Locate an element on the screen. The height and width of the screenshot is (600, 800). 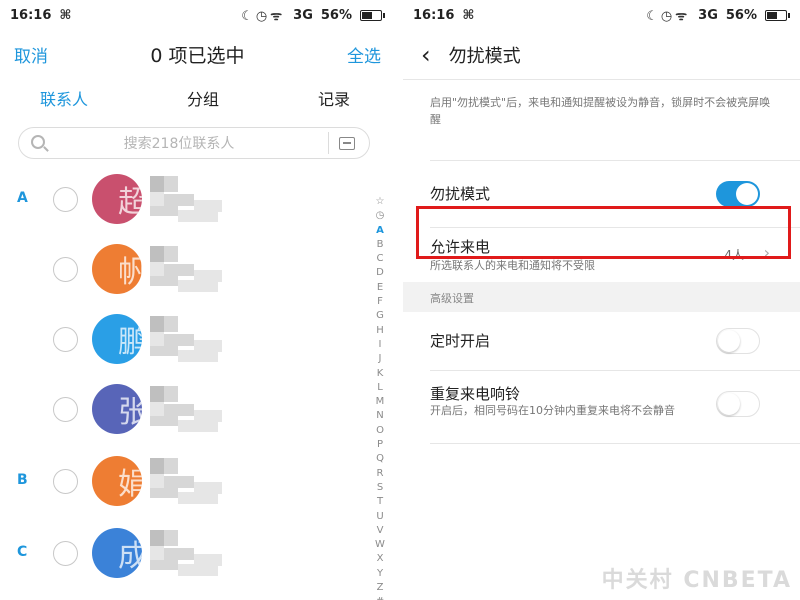
index-letter: # is located at coordinates (380, 597).